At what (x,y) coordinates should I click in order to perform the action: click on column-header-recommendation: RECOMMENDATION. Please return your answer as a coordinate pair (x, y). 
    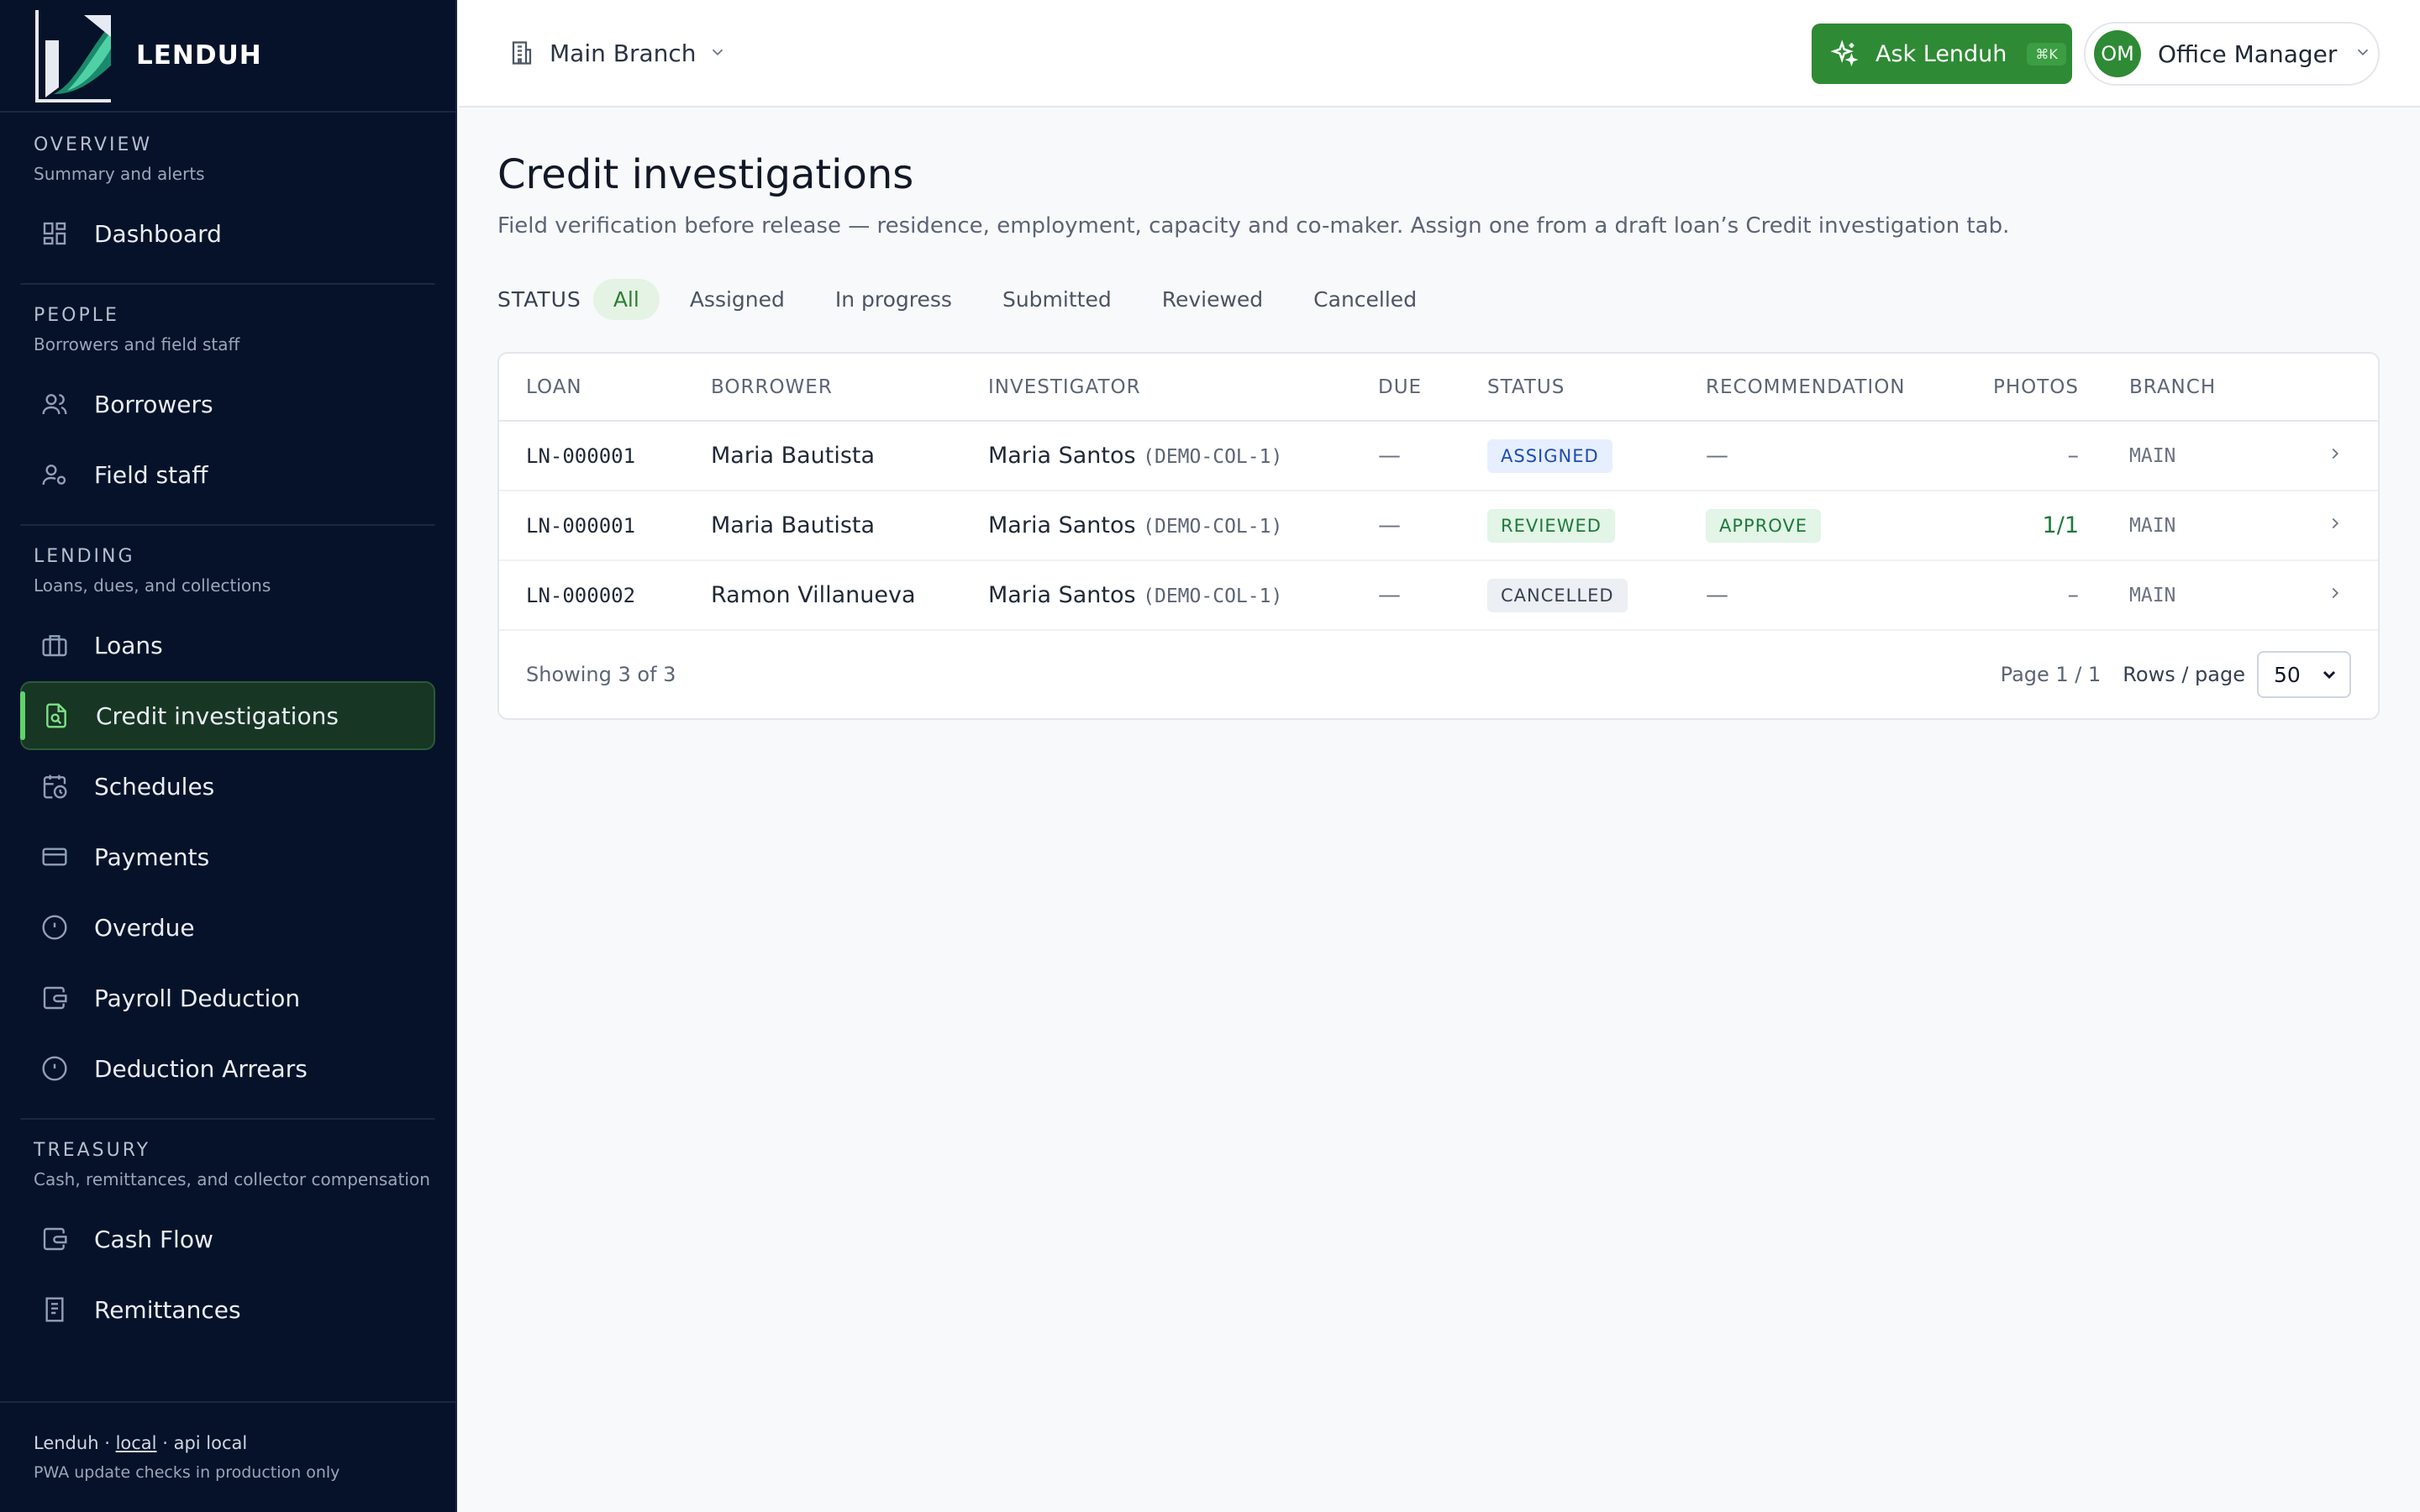
    Looking at the image, I should click on (1817, 388).